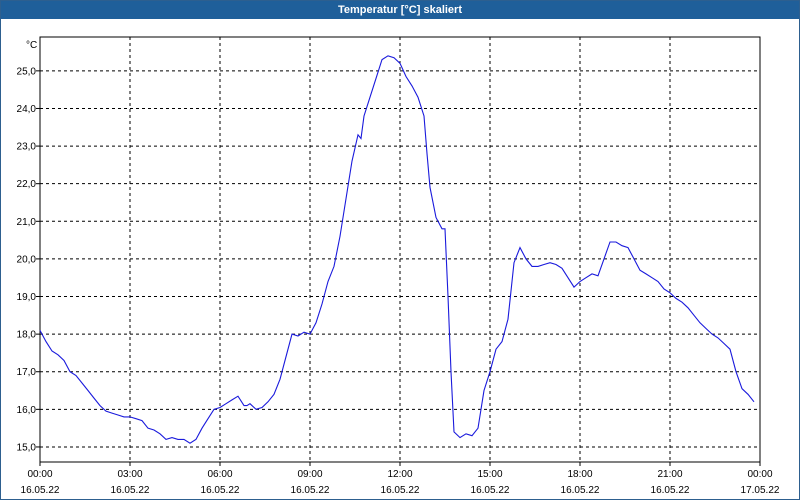  What do you see at coordinates (27, 109) in the screenshot?
I see `y-tick-label: 24,0` at bounding box center [27, 109].